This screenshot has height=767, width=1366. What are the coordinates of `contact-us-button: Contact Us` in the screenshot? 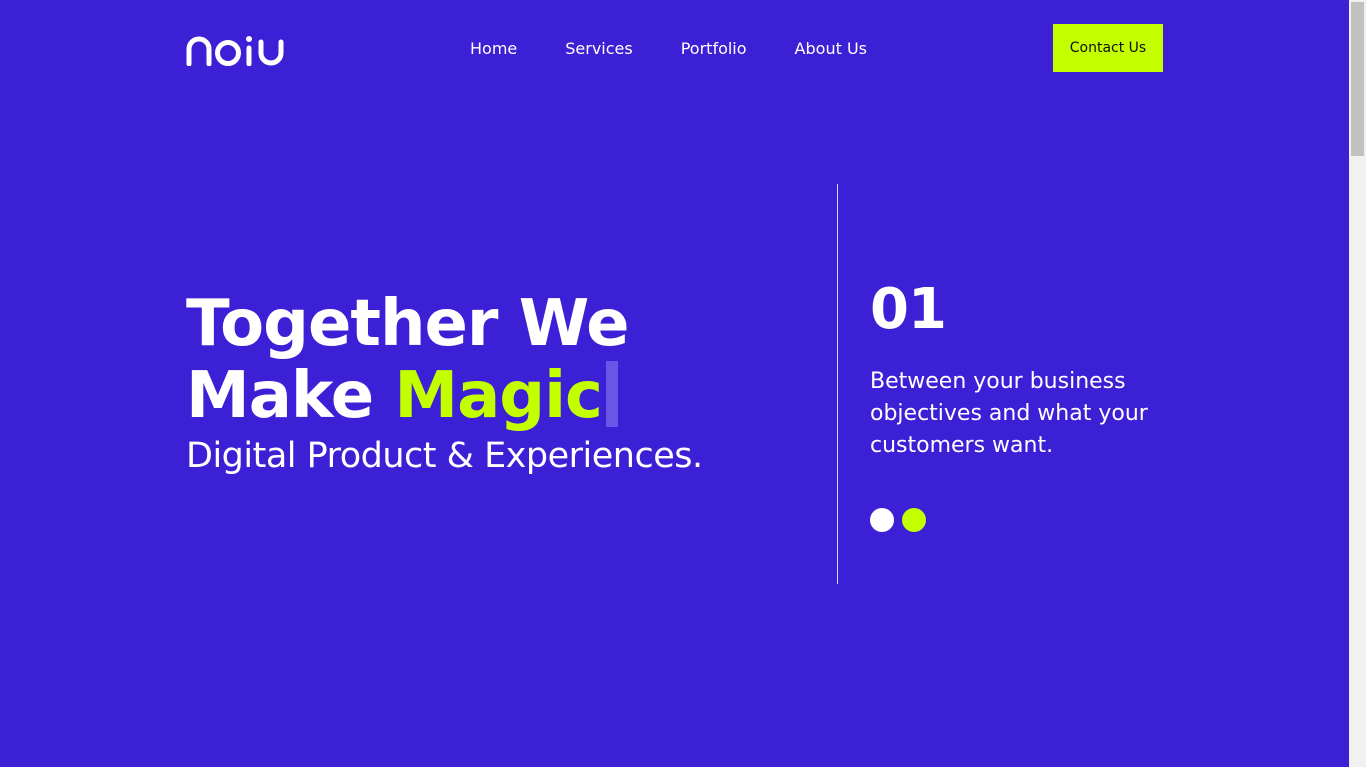 It's located at (1108, 48).